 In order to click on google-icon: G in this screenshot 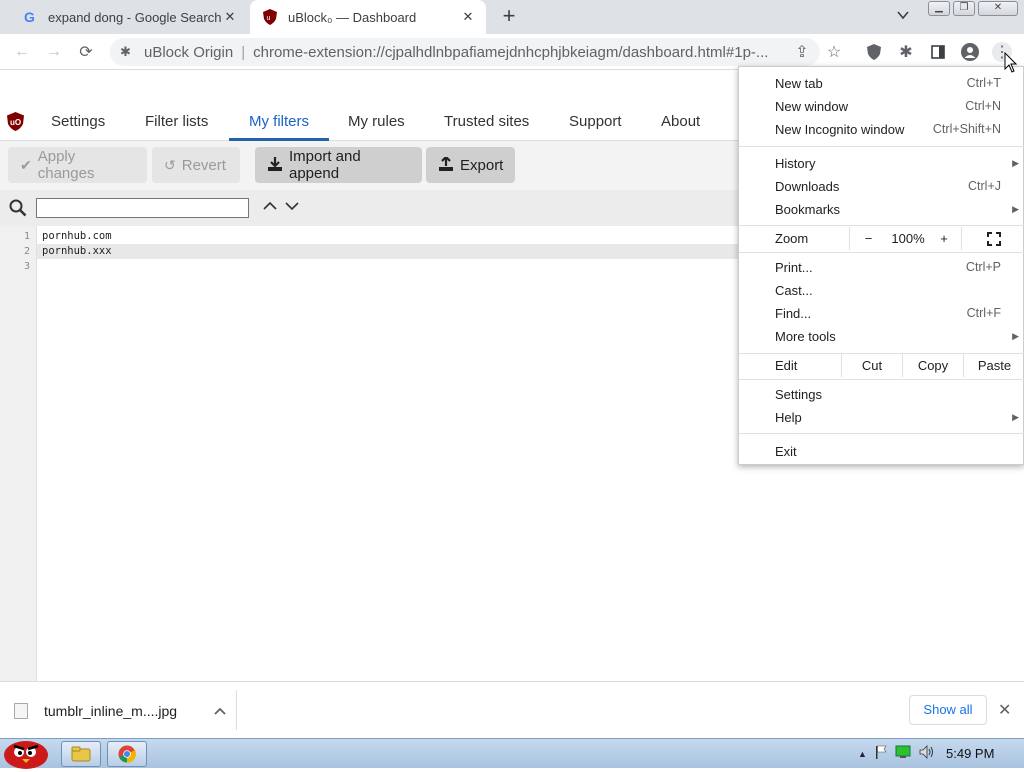, I will do `click(30, 17)`.